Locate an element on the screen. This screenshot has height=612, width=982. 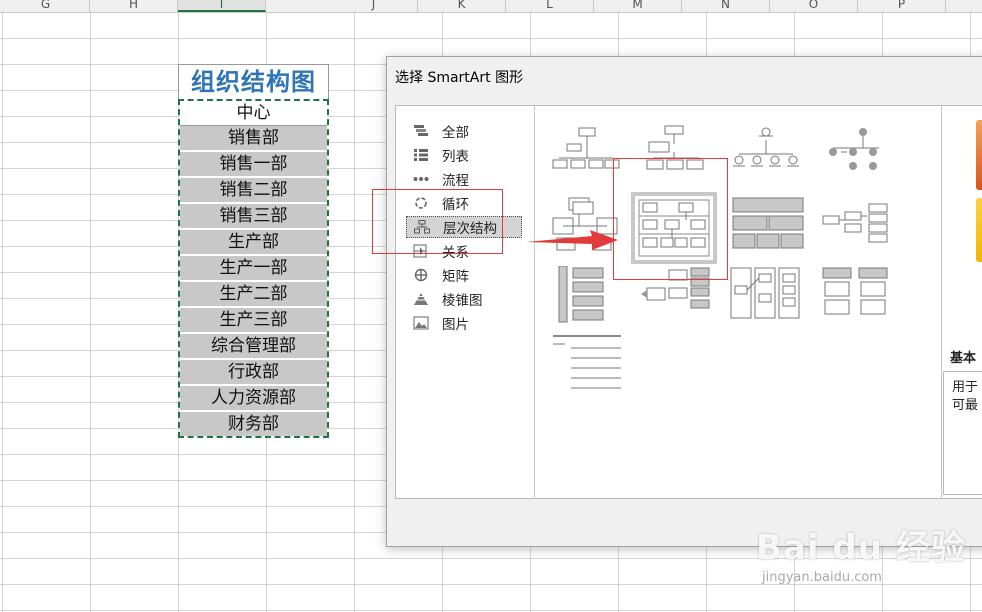
preview-swatch-yellow is located at coordinates (979, 230).